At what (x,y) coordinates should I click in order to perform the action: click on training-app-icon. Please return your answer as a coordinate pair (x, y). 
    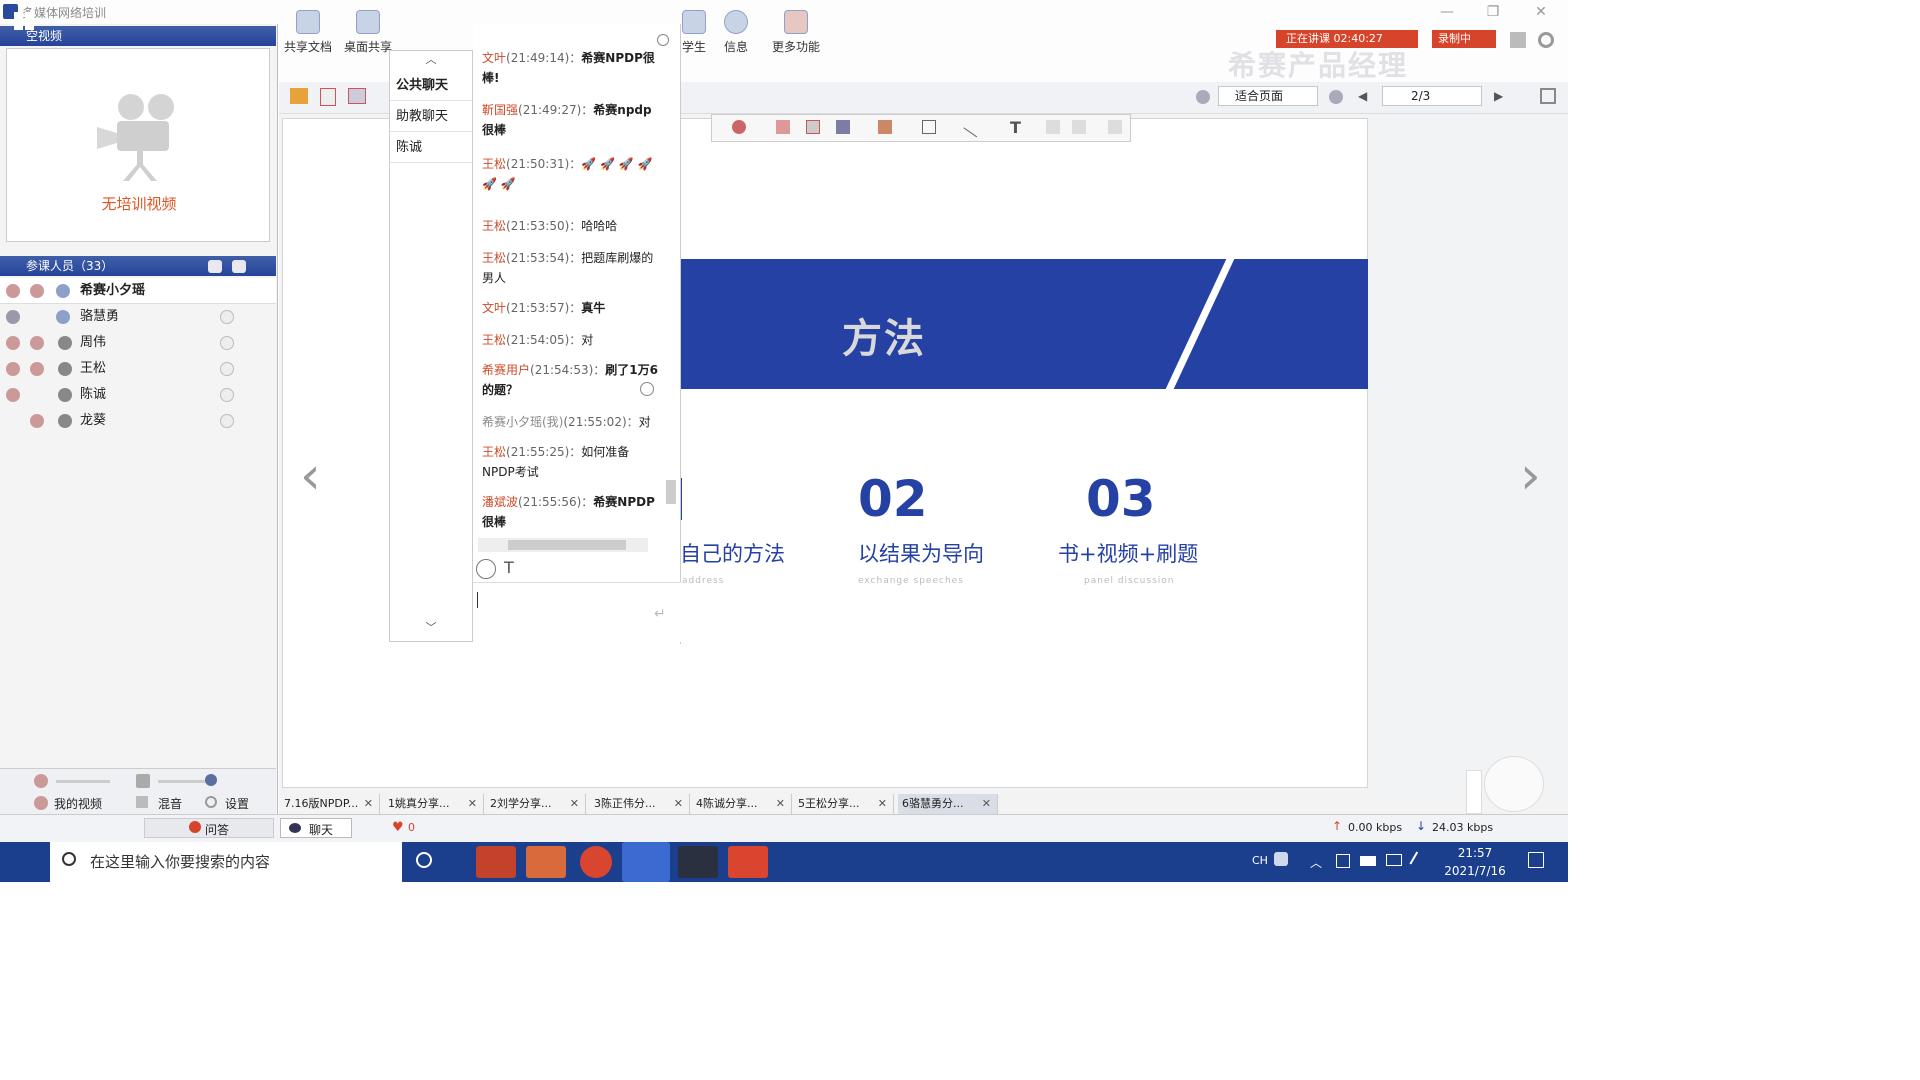
    Looking at the image, I should click on (646, 862).